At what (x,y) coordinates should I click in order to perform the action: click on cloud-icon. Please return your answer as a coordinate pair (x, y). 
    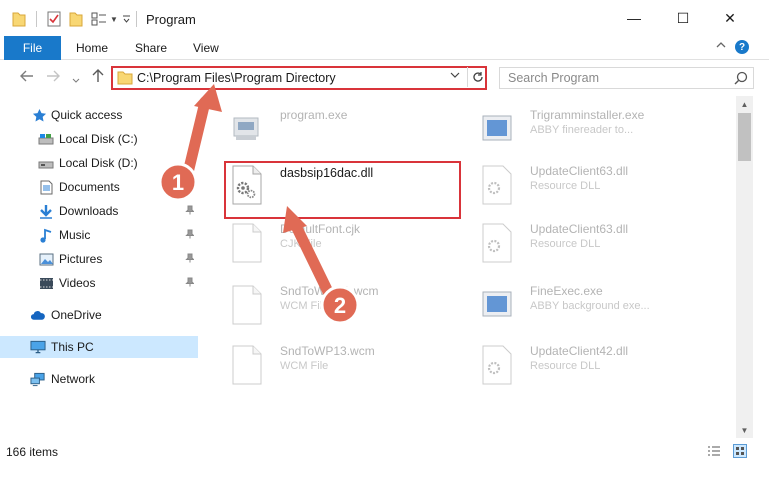
    Looking at the image, I should click on (38, 315).